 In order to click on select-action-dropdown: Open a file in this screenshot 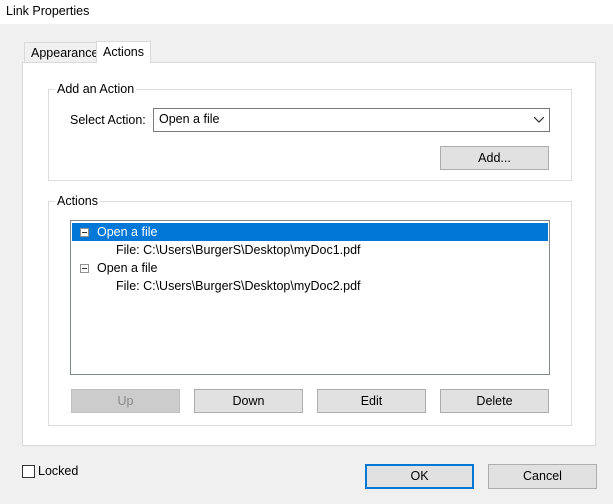, I will do `click(351, 120)`.